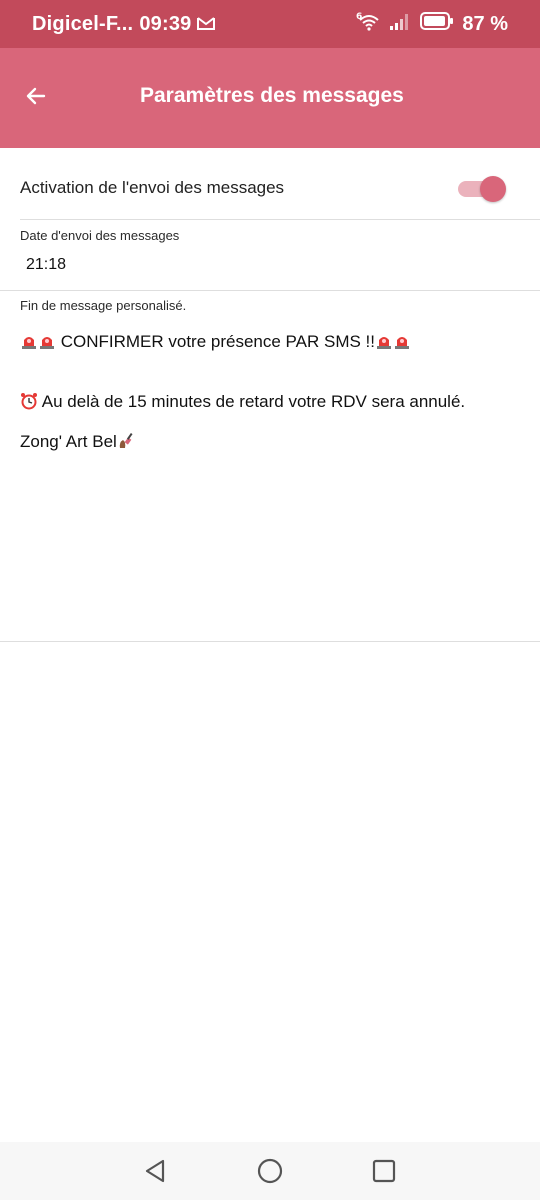  I want to click on circle-home-icon, so click(270, 1173).